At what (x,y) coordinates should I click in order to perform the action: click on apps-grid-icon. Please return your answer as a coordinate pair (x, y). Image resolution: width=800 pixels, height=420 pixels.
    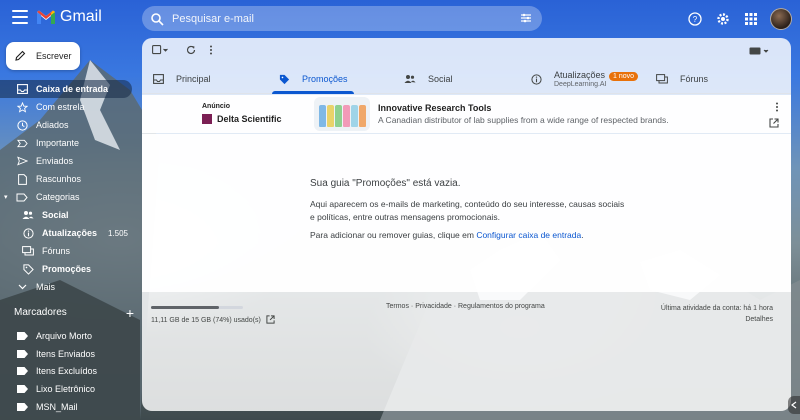
    Looking at the image, I should click on (751, 19).